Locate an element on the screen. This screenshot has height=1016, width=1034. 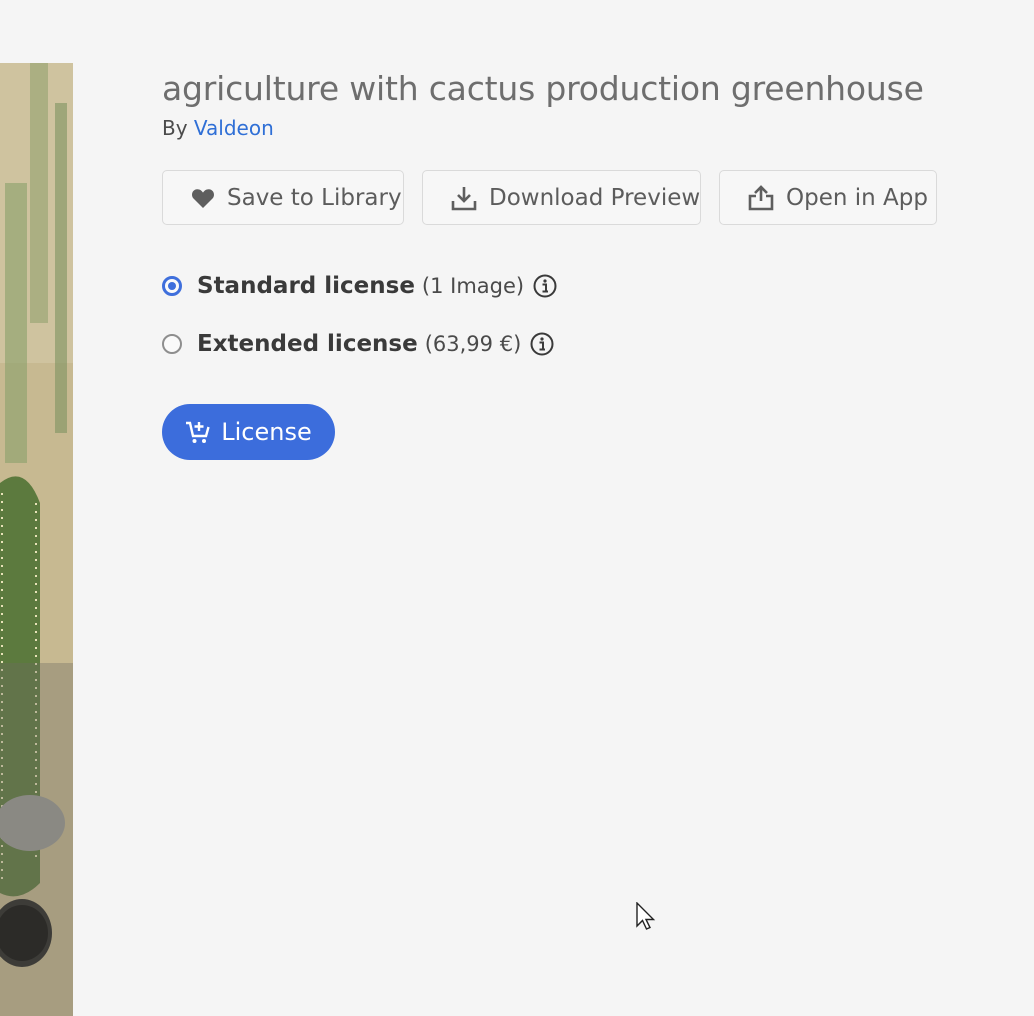
author-link: Valdeon is located at coordinates (234, 128).